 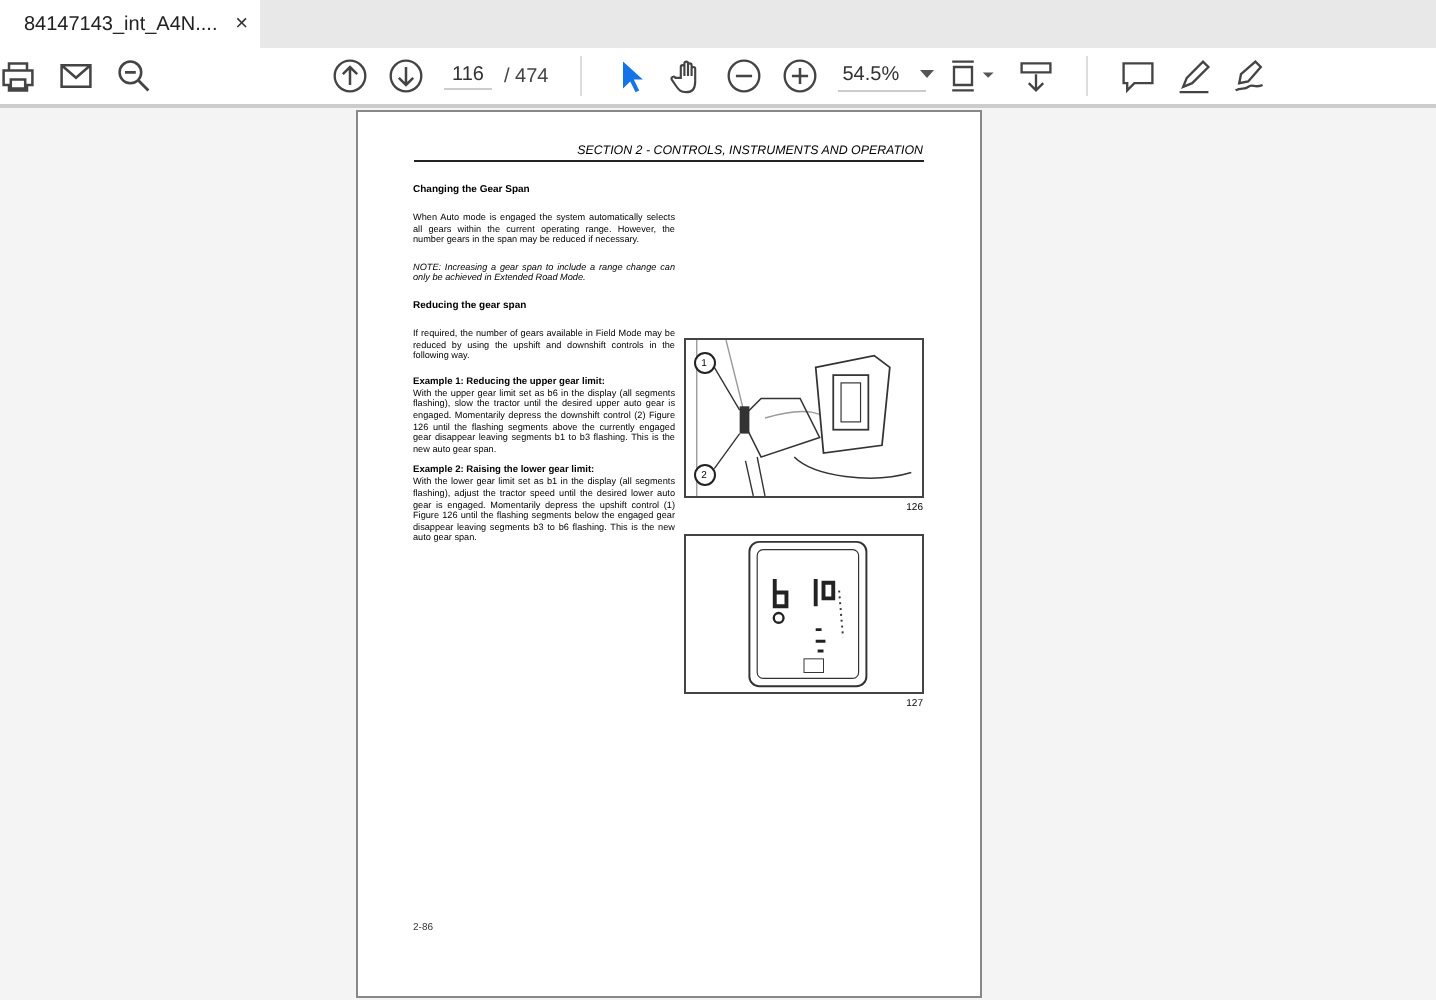 I want to click on previous-page-icon, so click(x=350, y=76).